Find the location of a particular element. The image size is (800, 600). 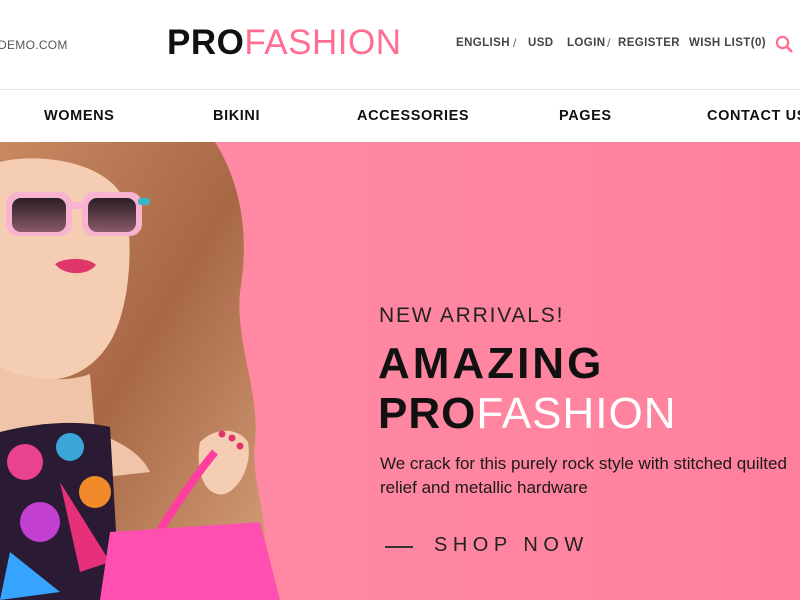

nav-item-accessories: ACCESSORIES is located at coordinates (413, 116).